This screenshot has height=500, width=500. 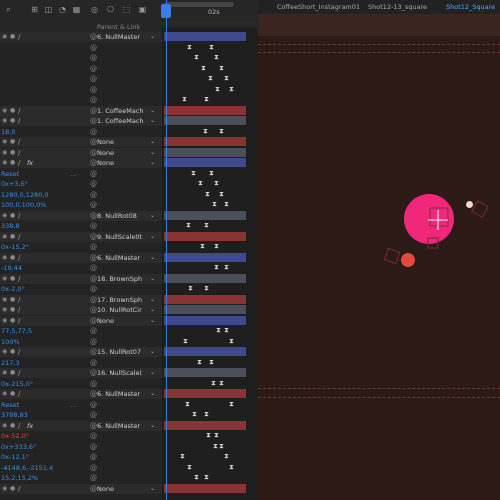 I want to click on property-row: 77,5,77,5 @, so click(x=81, y=331).